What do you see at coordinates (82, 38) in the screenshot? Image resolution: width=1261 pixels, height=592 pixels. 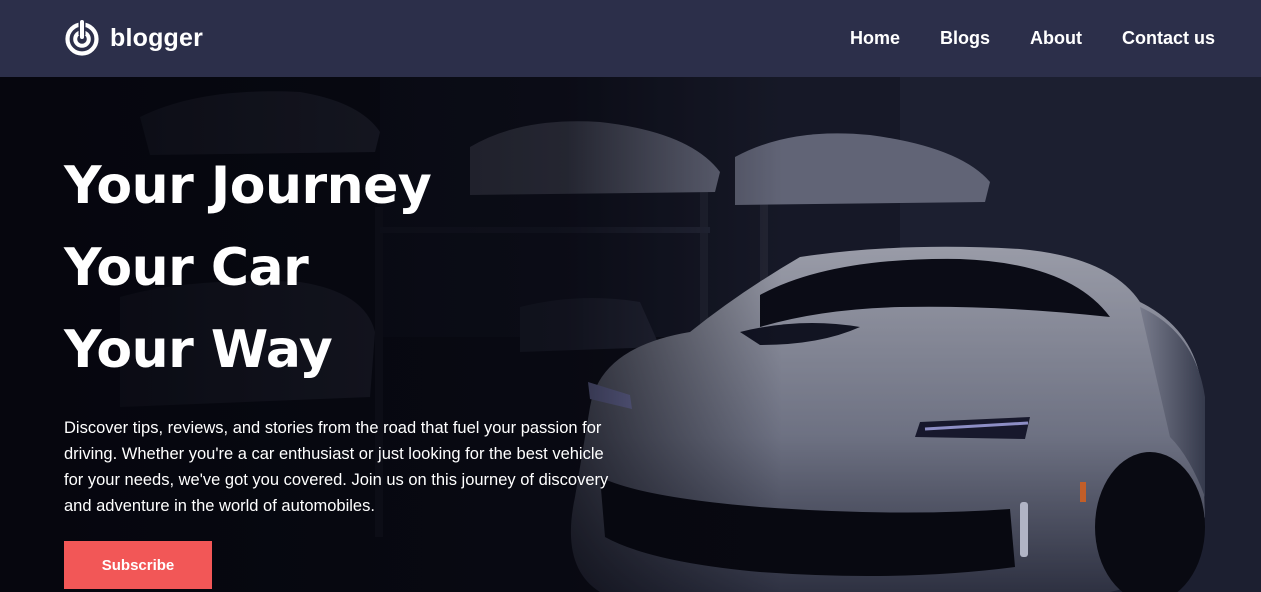 I see `blogger-power-icon` at bounding box center [82, 38].